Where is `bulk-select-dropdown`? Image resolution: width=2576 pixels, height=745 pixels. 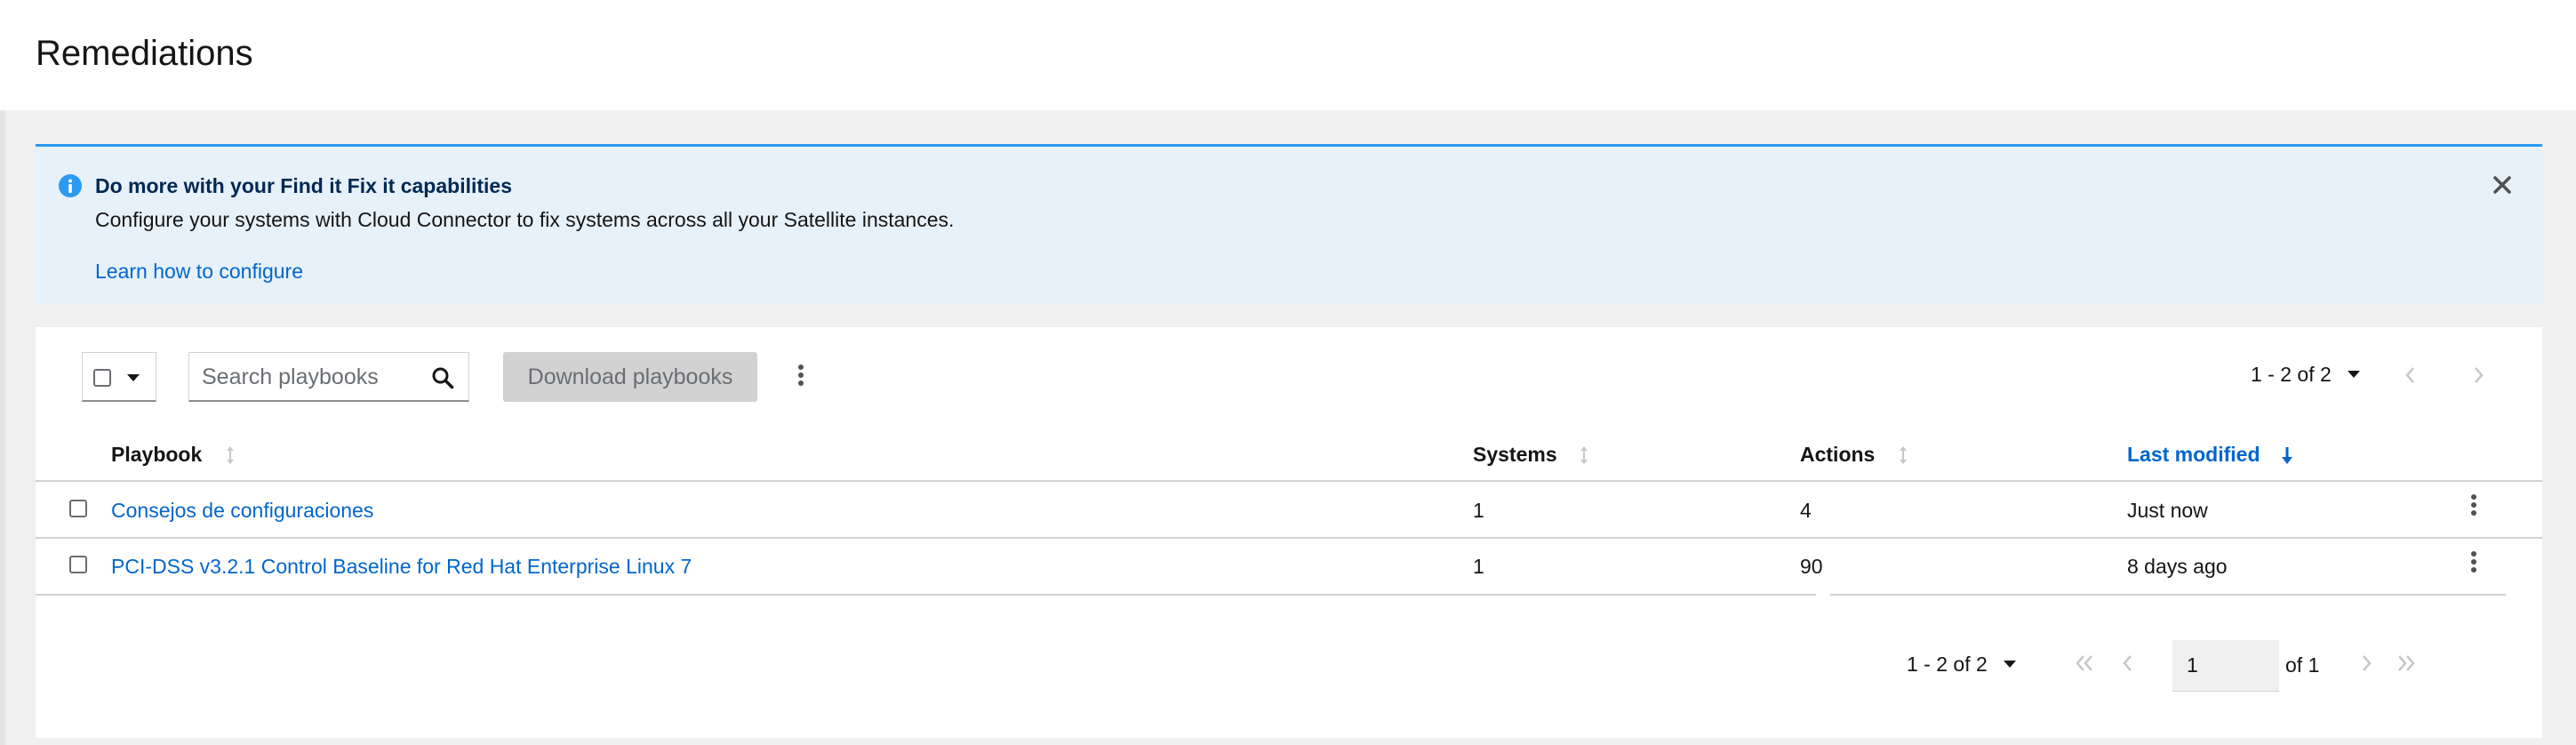 bulk-select-dropdown is located at coordinates (119, 377).